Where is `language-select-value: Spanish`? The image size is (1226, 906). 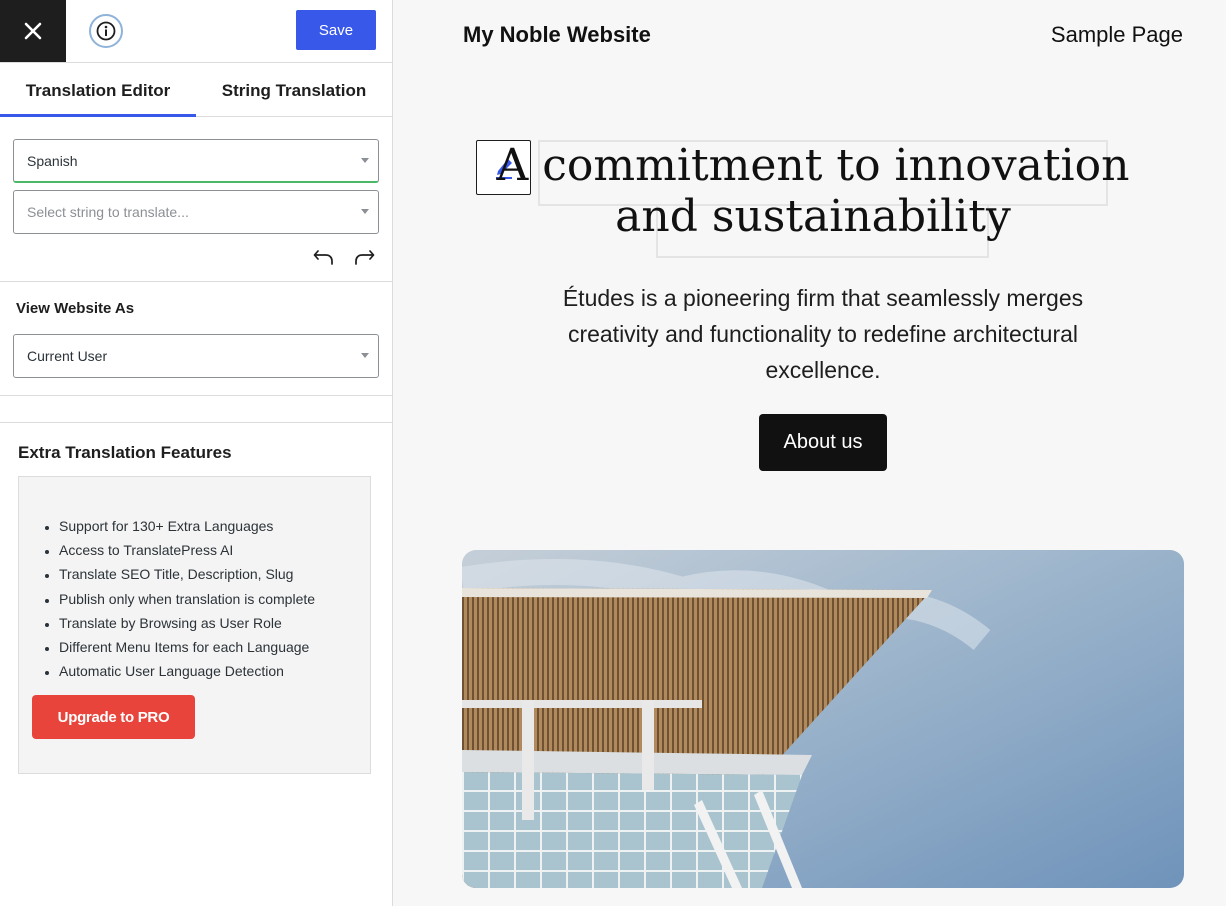 language-select-value: Spanish is located at coordinates (52, 161).